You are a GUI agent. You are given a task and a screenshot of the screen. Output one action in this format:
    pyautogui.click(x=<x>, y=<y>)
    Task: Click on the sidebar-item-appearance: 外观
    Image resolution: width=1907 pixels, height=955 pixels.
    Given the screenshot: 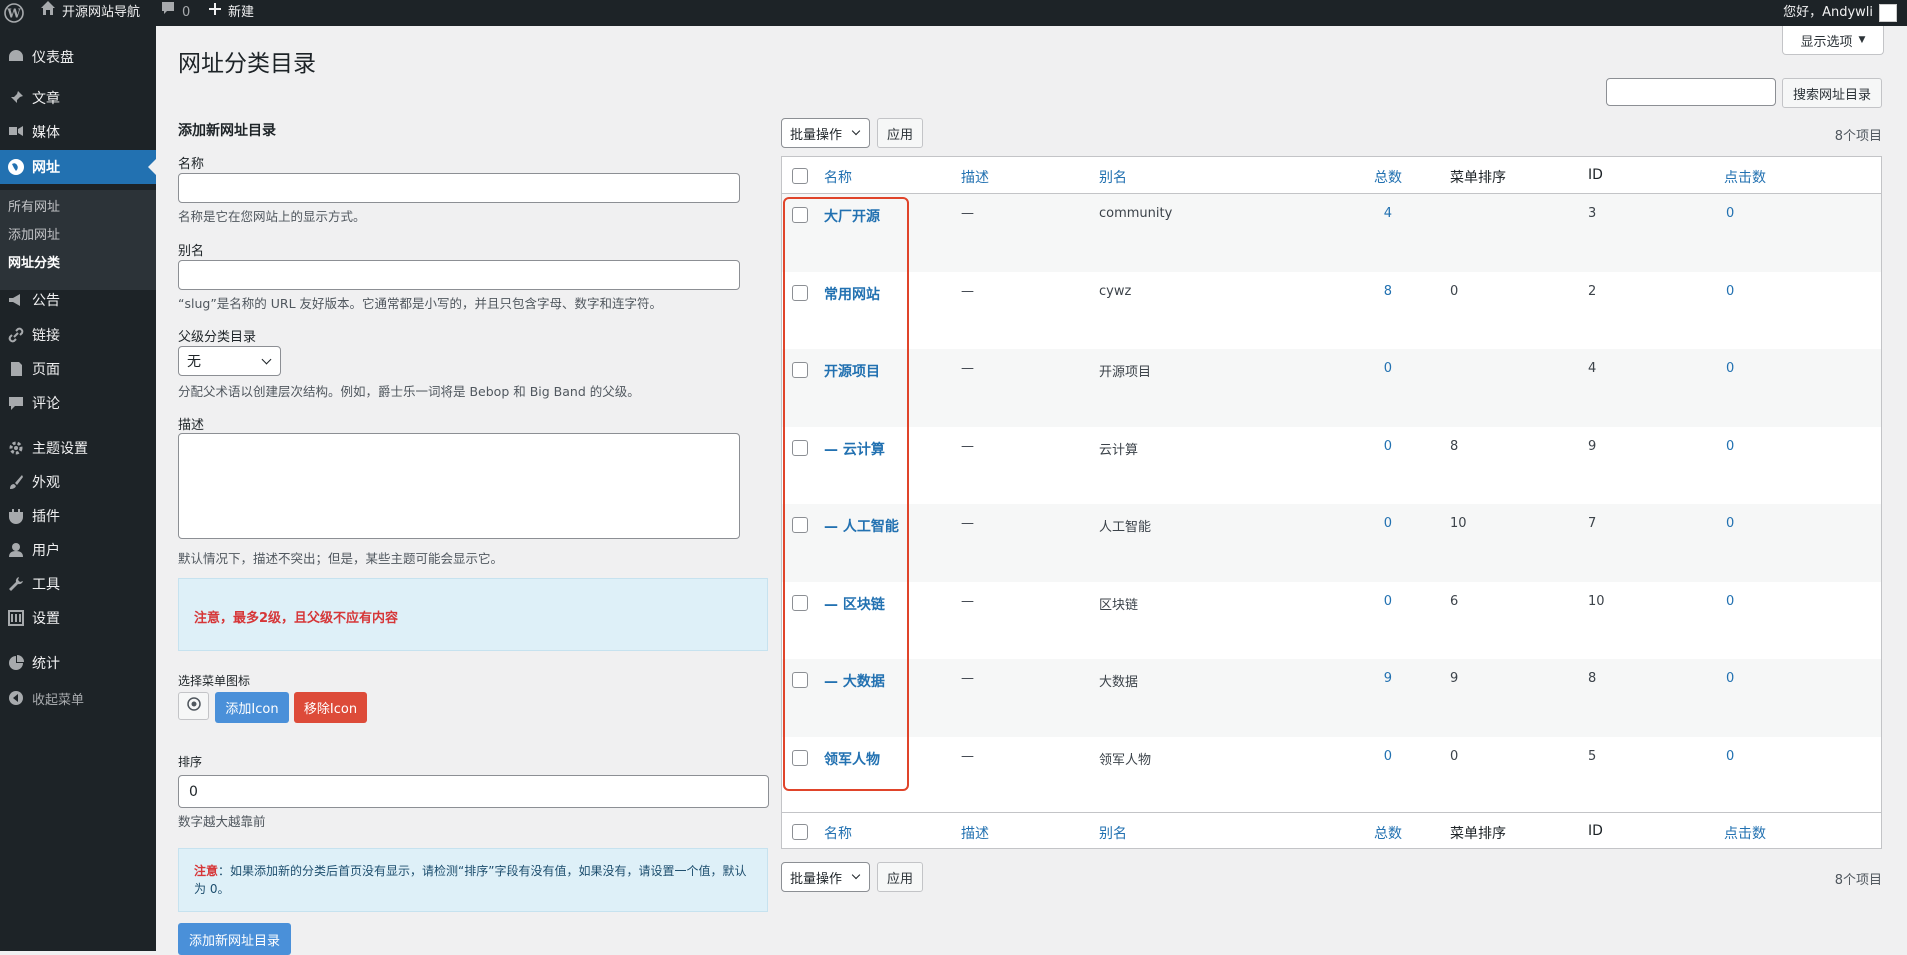 What is the action you would take?
    pyautogui.click(x=78, y=482)
    